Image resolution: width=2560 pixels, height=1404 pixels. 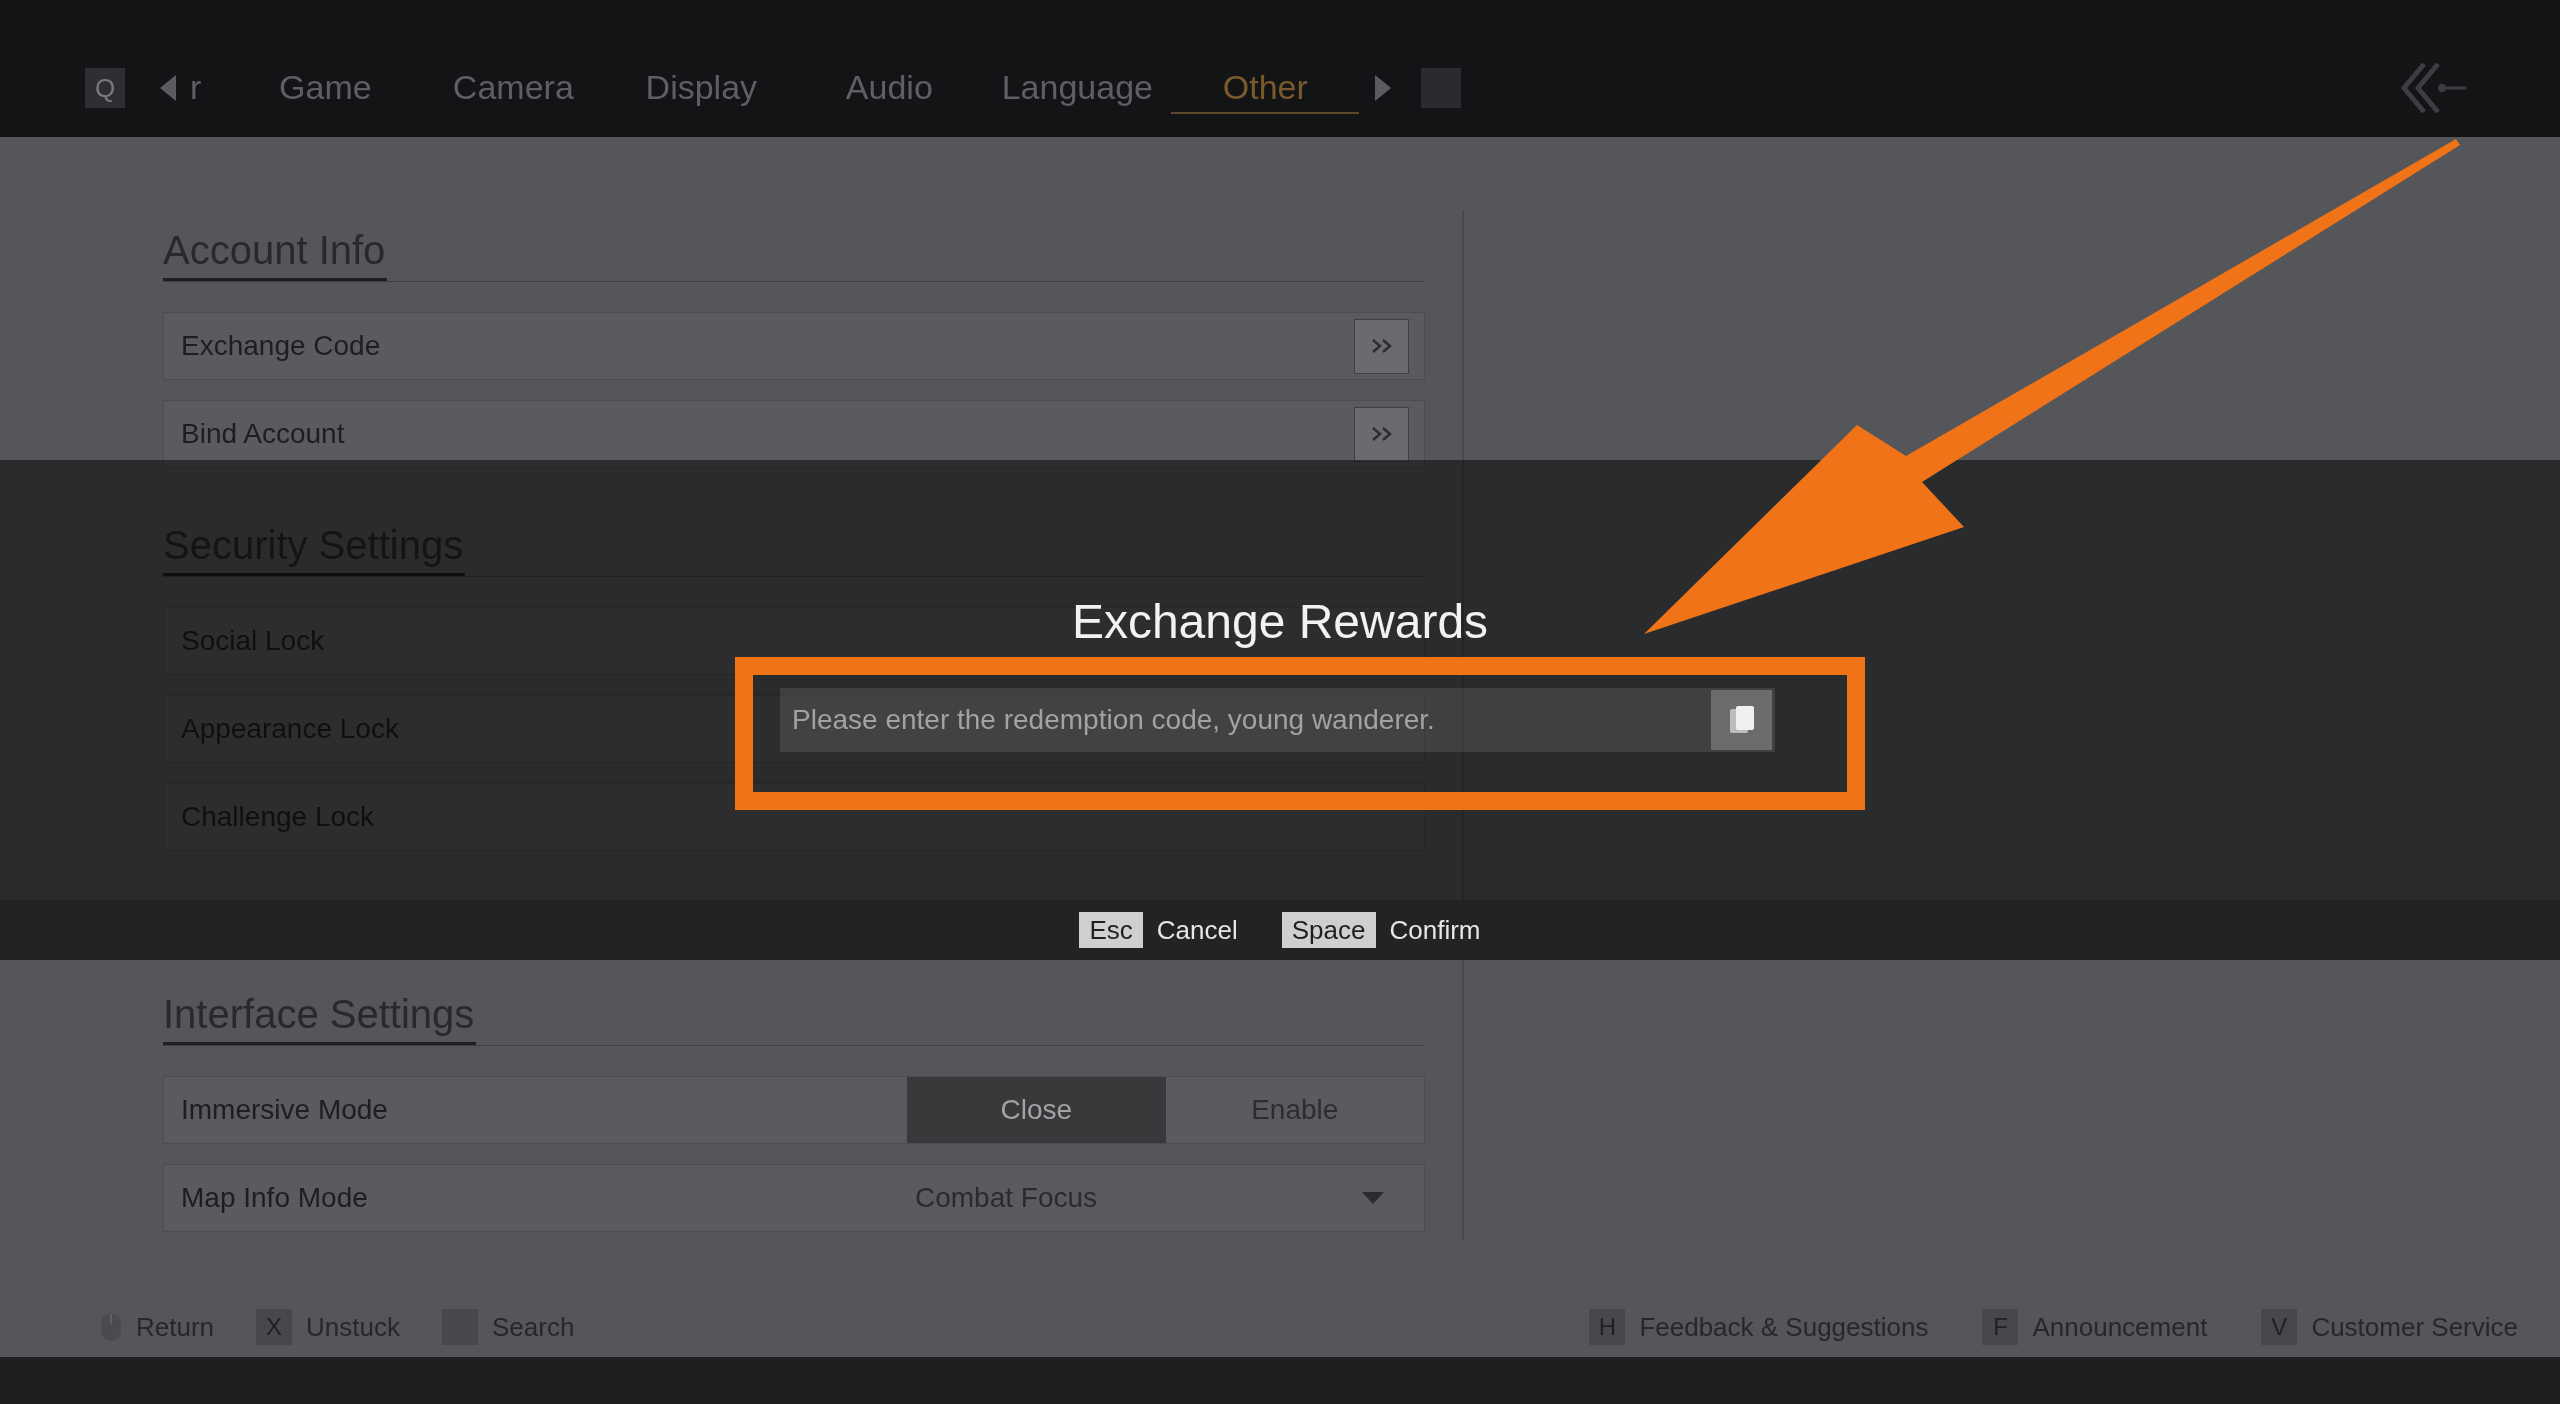 What do you see at coordinates (263, 434) in the screenshot?
I see `setting-label: Bind Account` at bounding box center [263, 434].